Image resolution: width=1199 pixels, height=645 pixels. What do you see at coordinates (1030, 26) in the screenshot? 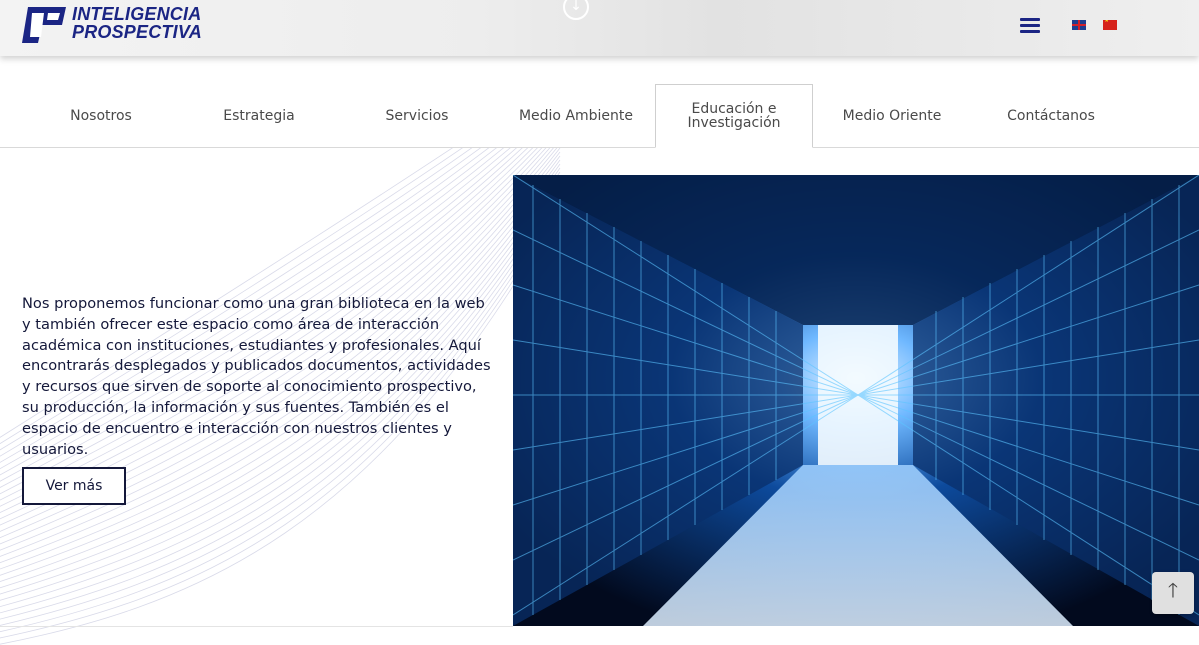
I see `hamburger-menu-icon` at bounding box center [1030, 26].